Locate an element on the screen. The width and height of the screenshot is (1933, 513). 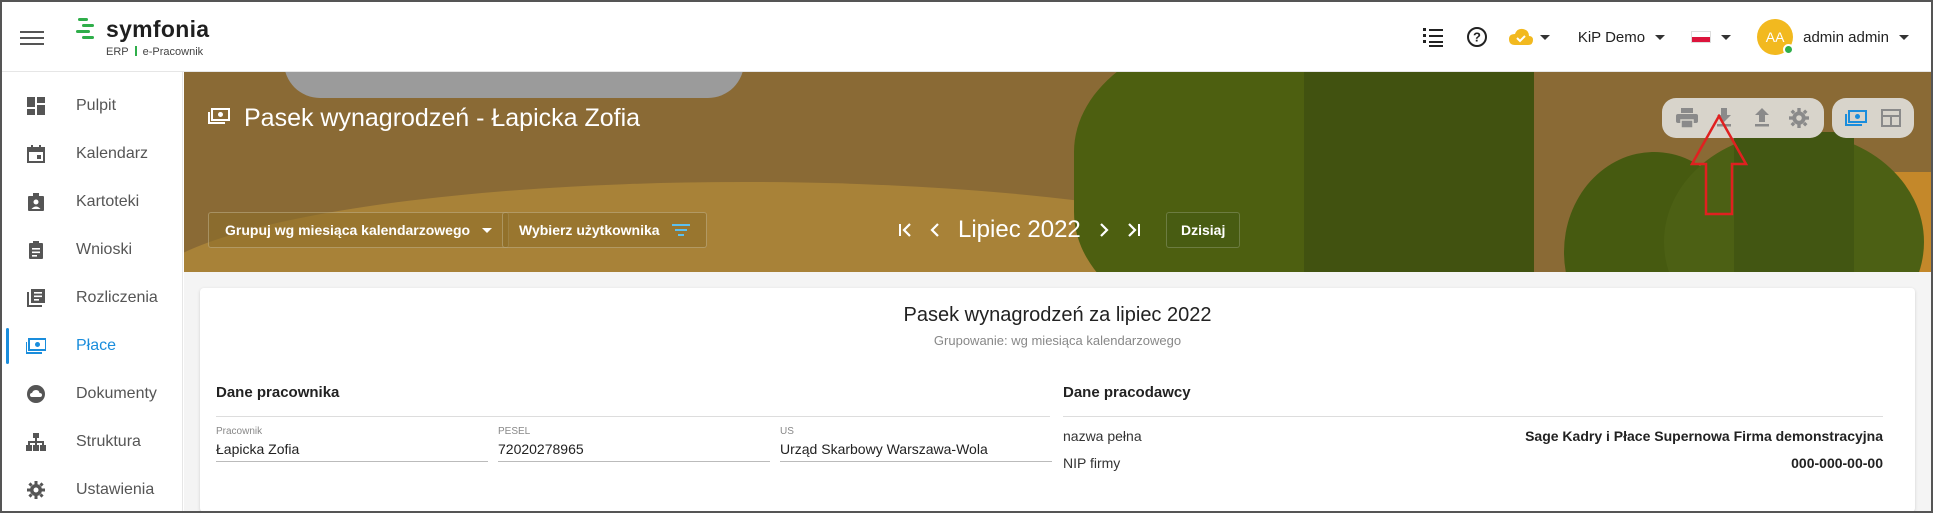
today-button: Dzisiaj is located at coordinates (1203, 230).